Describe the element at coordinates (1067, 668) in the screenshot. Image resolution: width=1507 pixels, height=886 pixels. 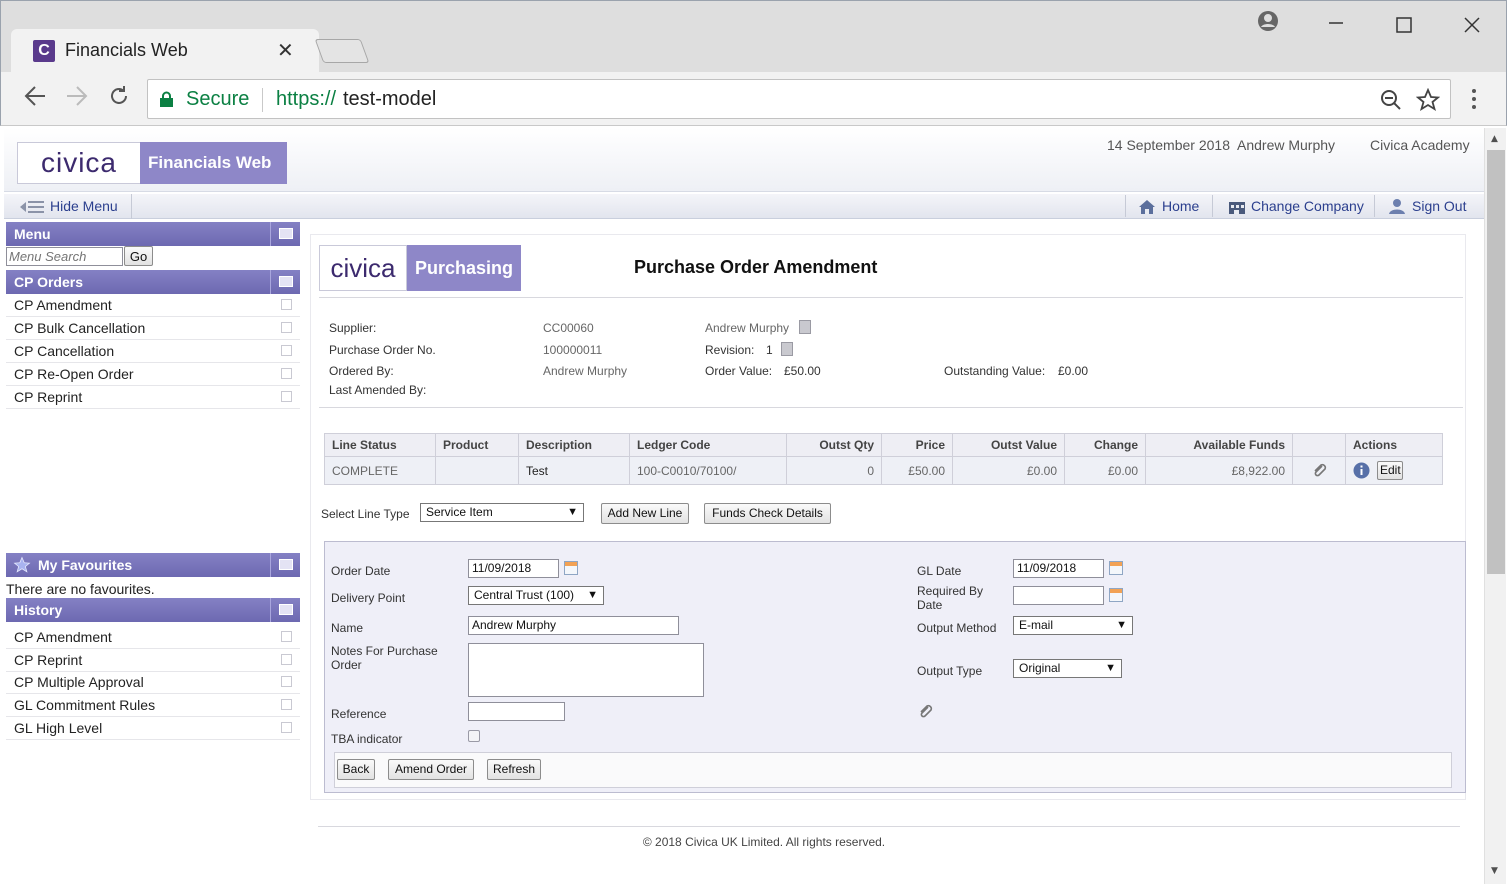
I see `output-type-select: Original ▼` at that location.